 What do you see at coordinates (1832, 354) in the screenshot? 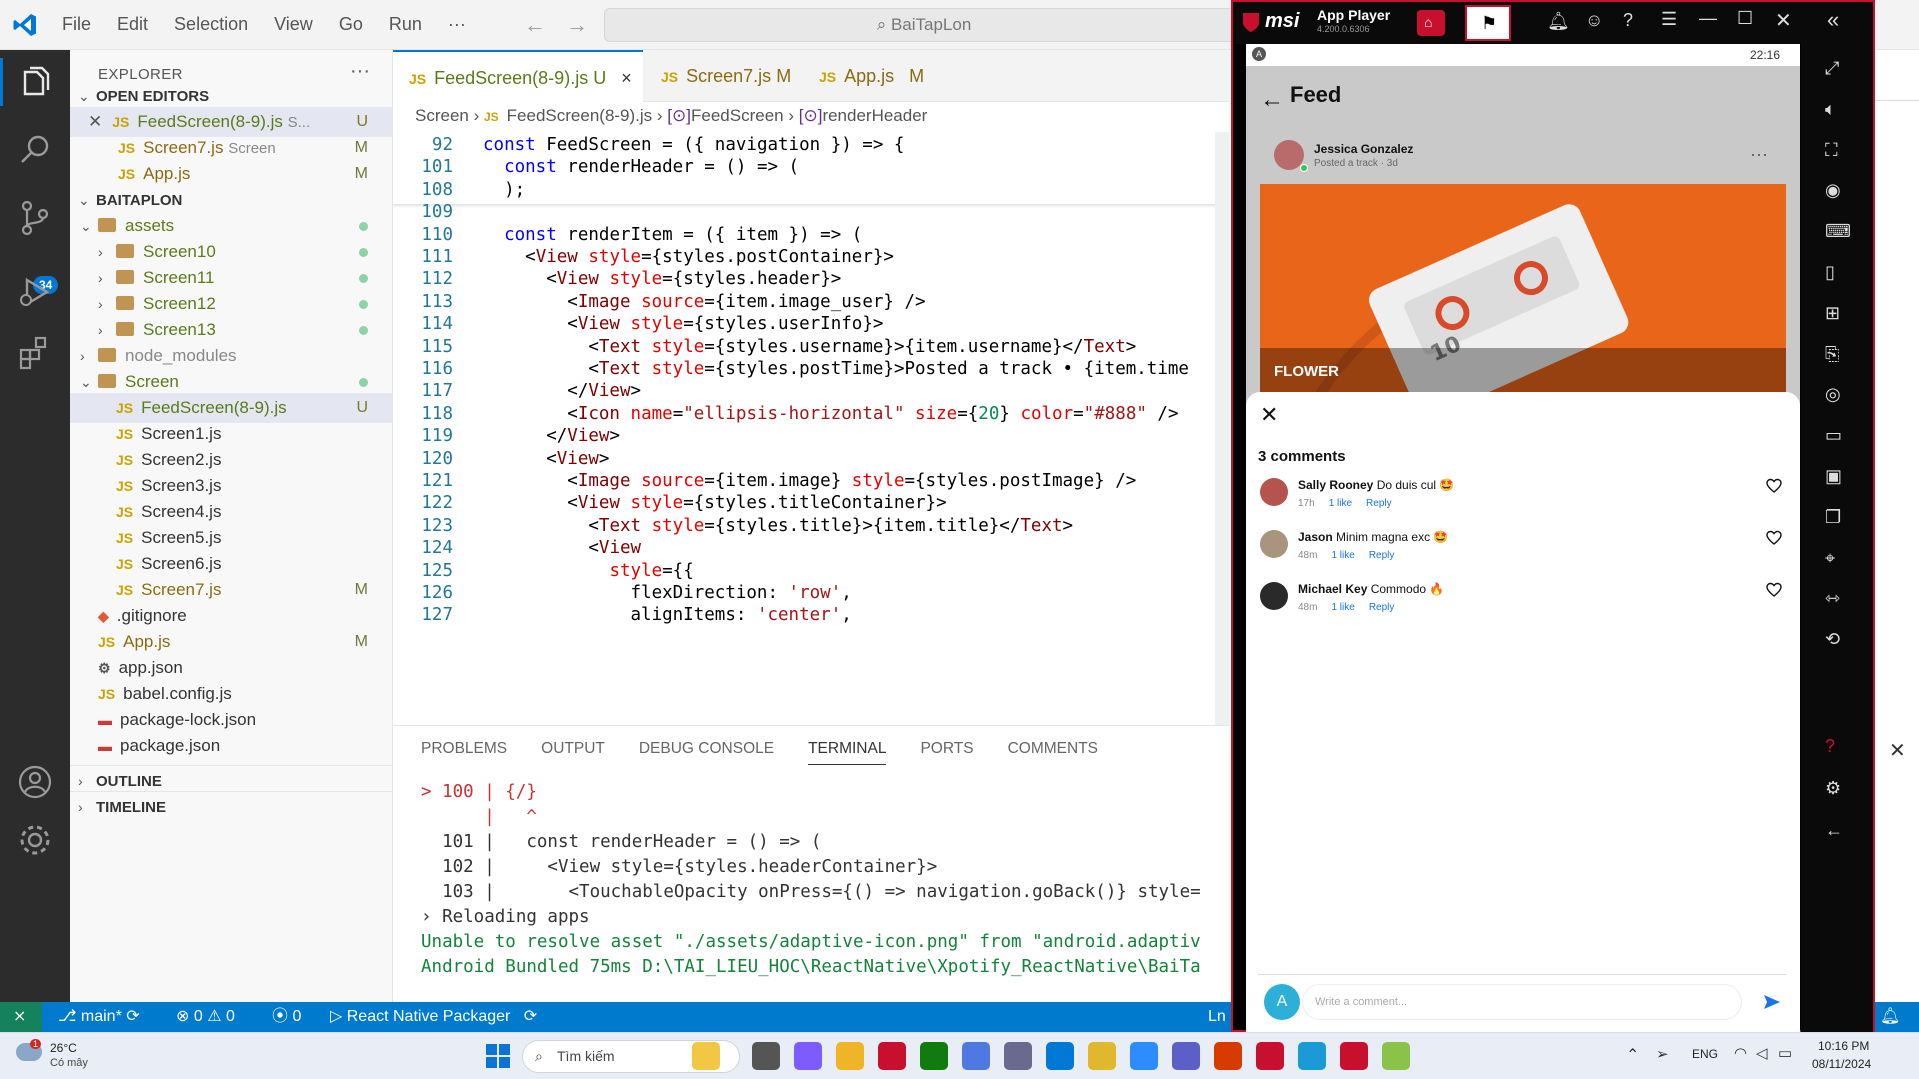
I see `apk-install-icon: ⎘` at bounding box center [1832, 354].